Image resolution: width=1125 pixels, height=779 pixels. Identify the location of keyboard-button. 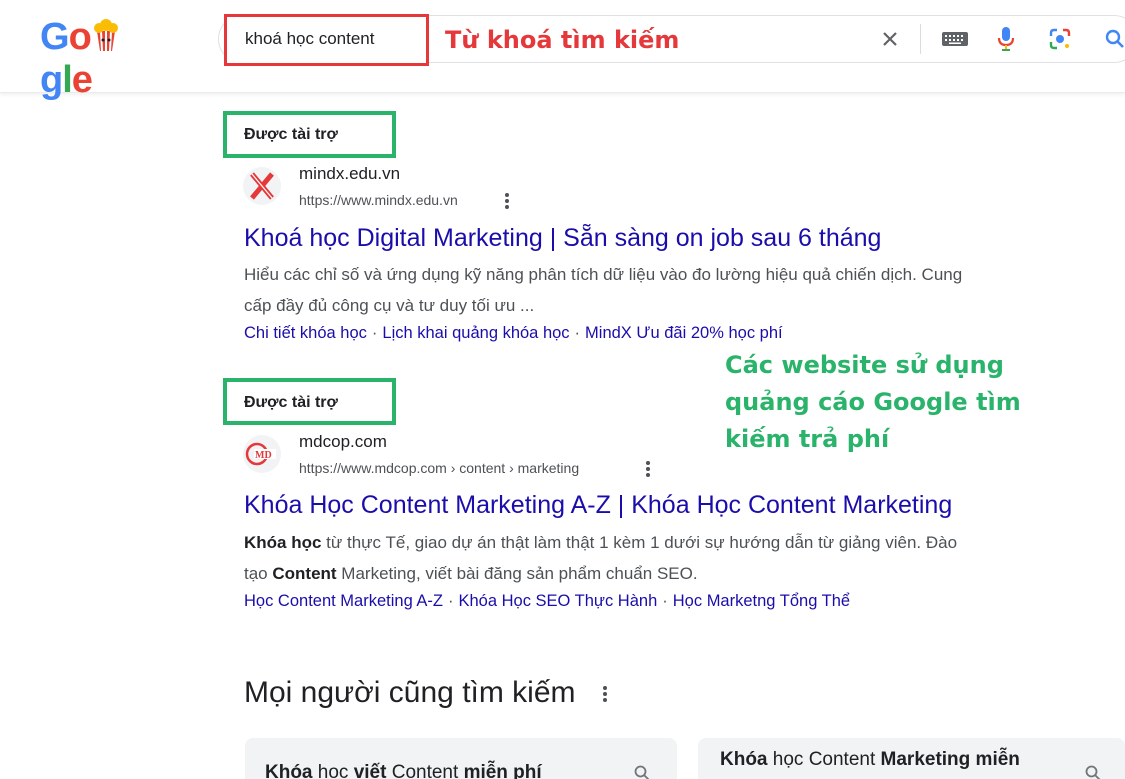
(955, 39).